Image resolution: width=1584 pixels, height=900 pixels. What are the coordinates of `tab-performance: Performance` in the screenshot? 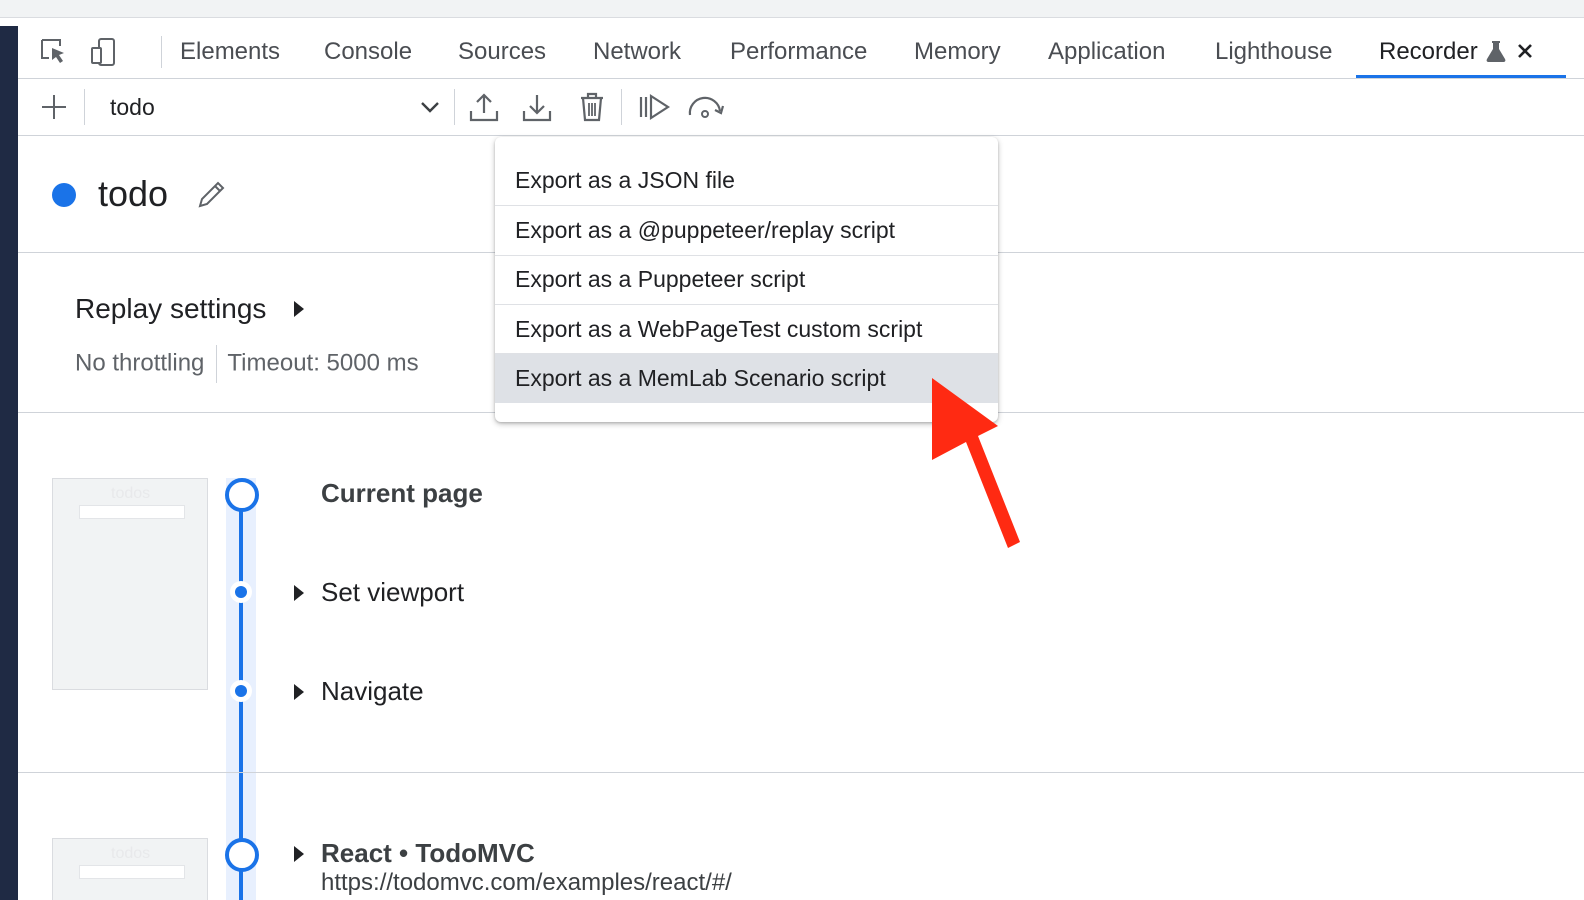 It's located at (798, 52).